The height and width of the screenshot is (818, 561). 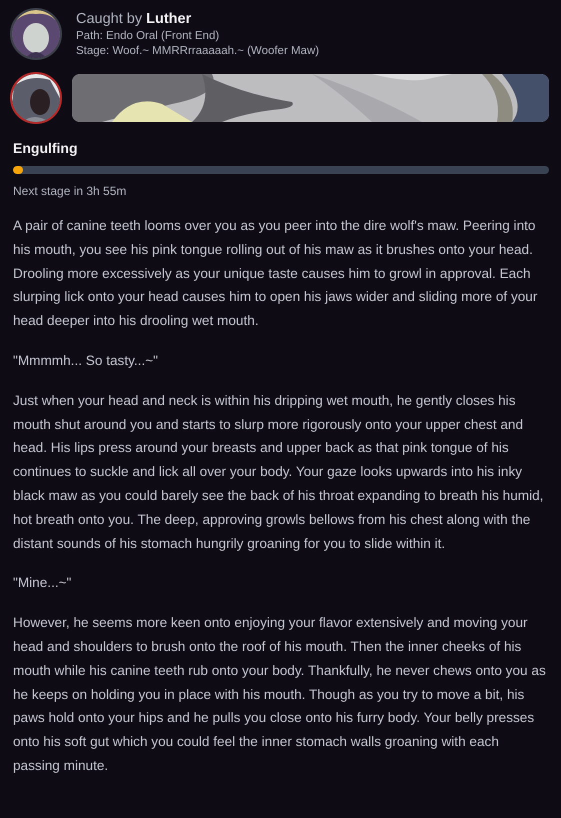 I want to click on next-stage-text: Next stage in 3h 55m, so click(x=70, y=191).